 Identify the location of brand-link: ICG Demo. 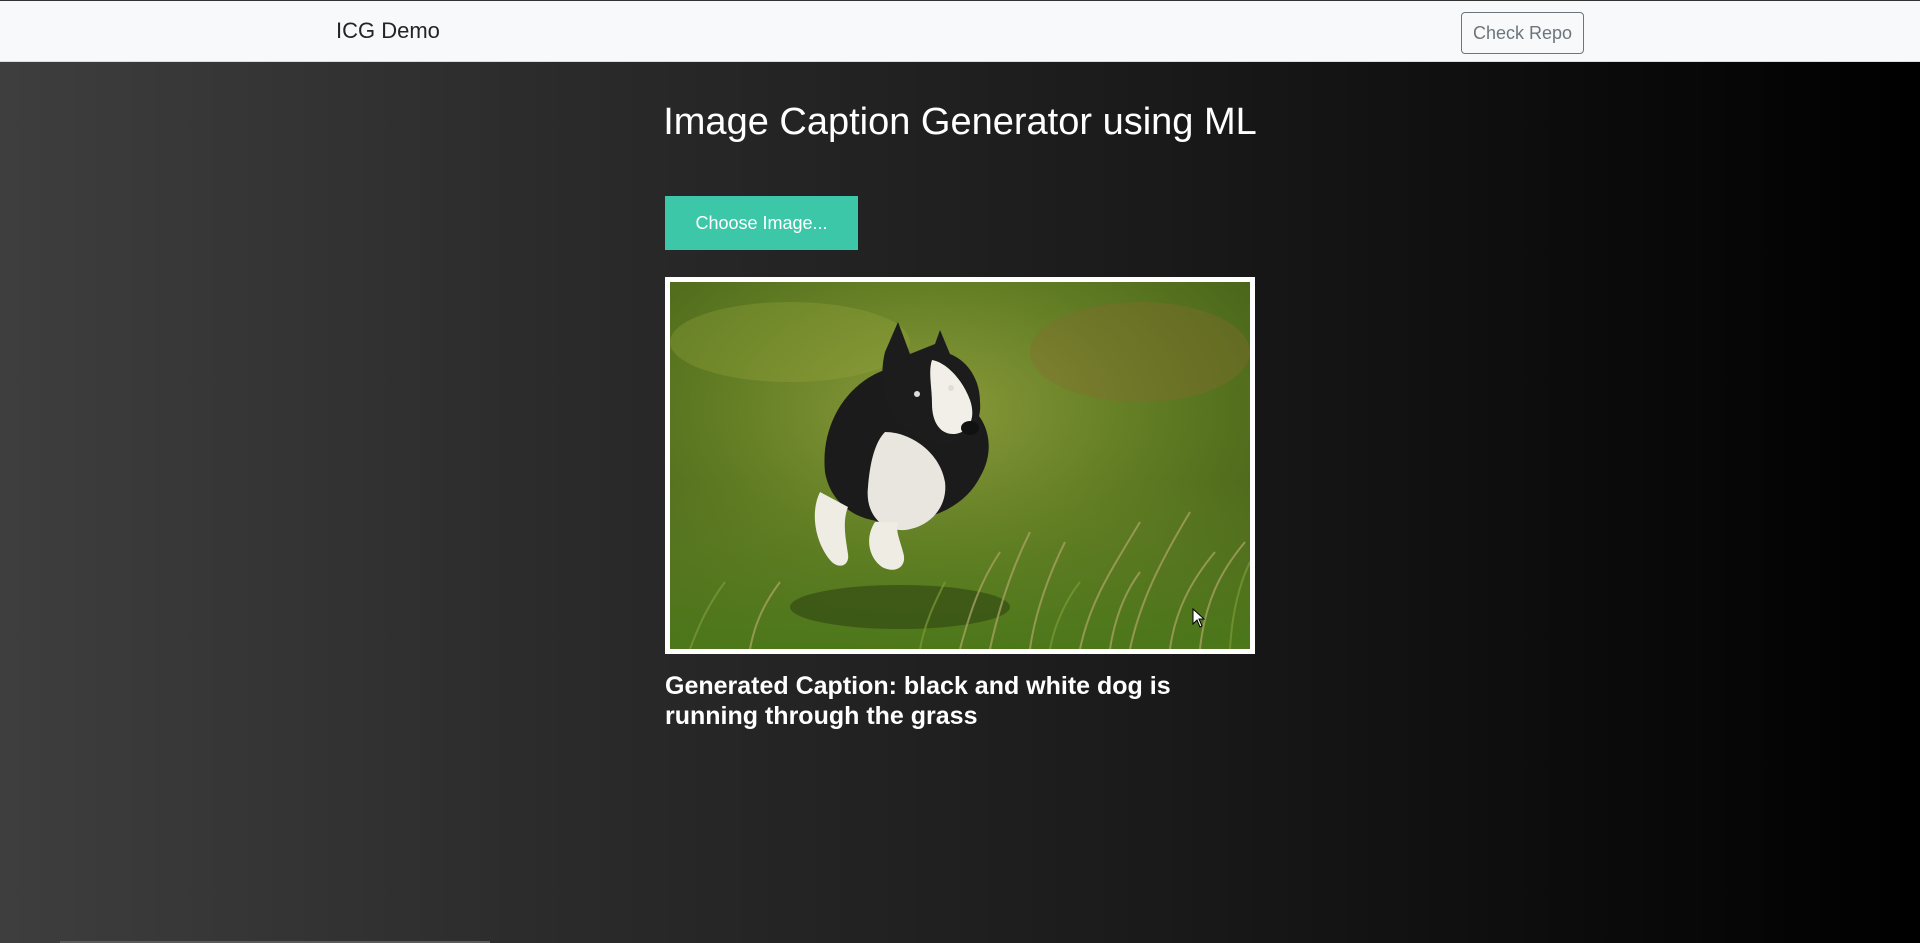
(388, 31).